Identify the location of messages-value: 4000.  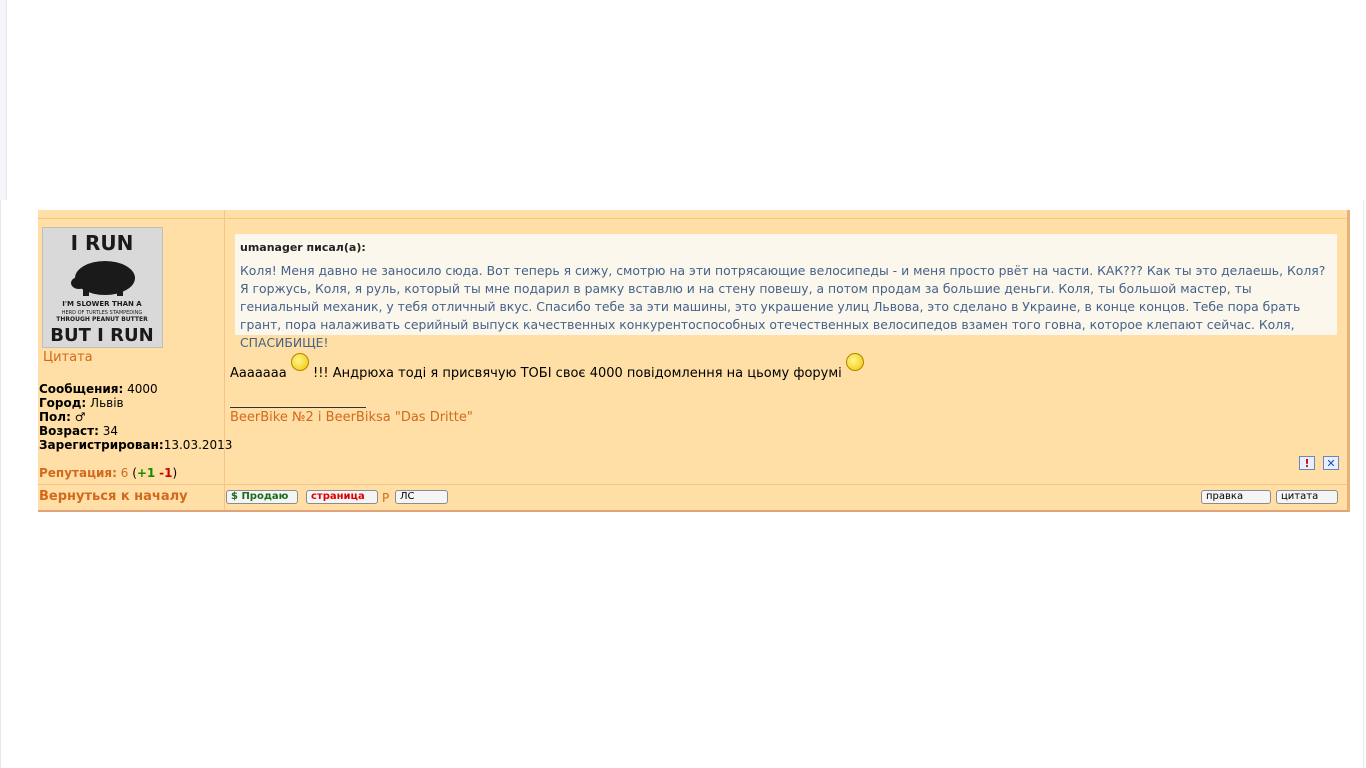
(142, 389).